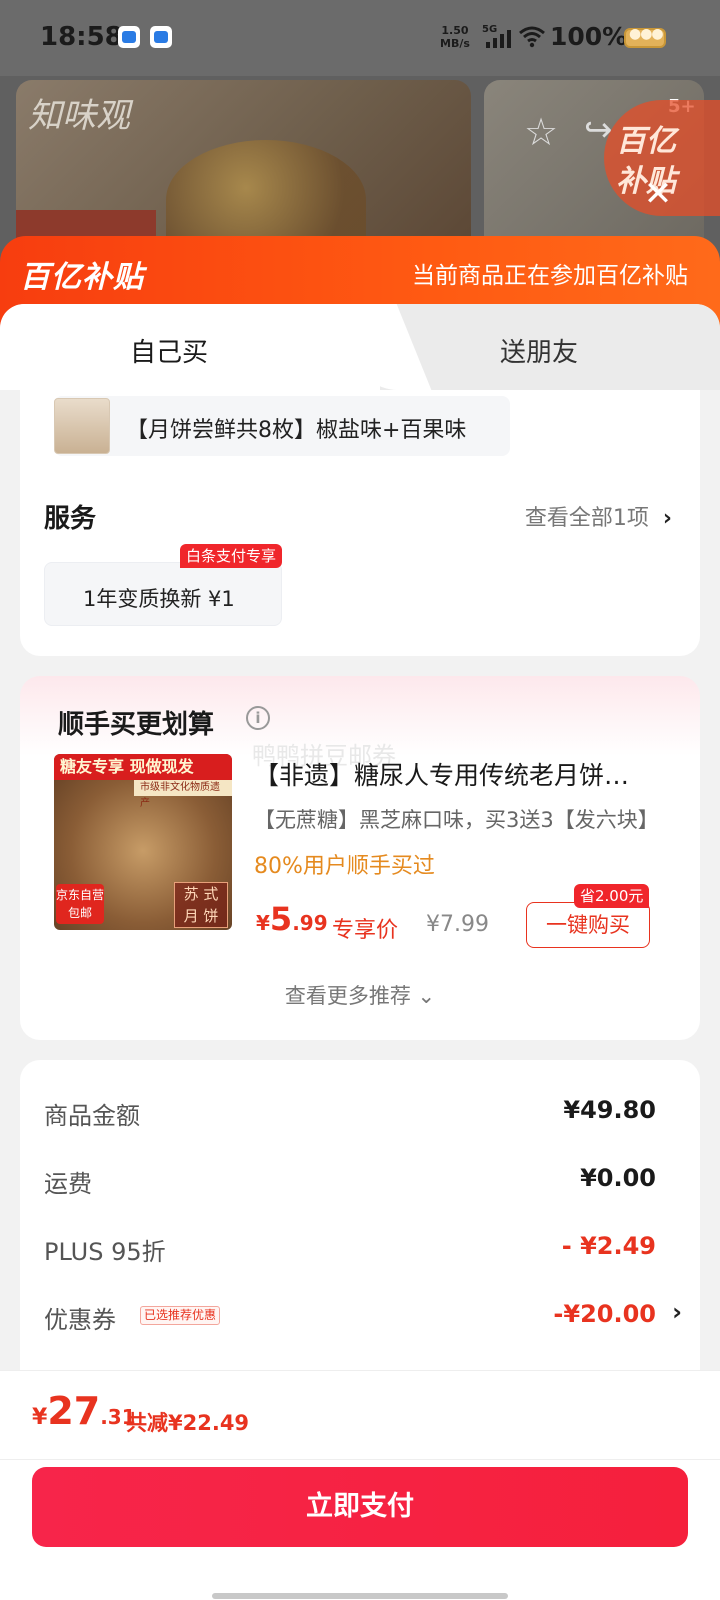  I want to click on price-decimal: .99, so click(310, 923).